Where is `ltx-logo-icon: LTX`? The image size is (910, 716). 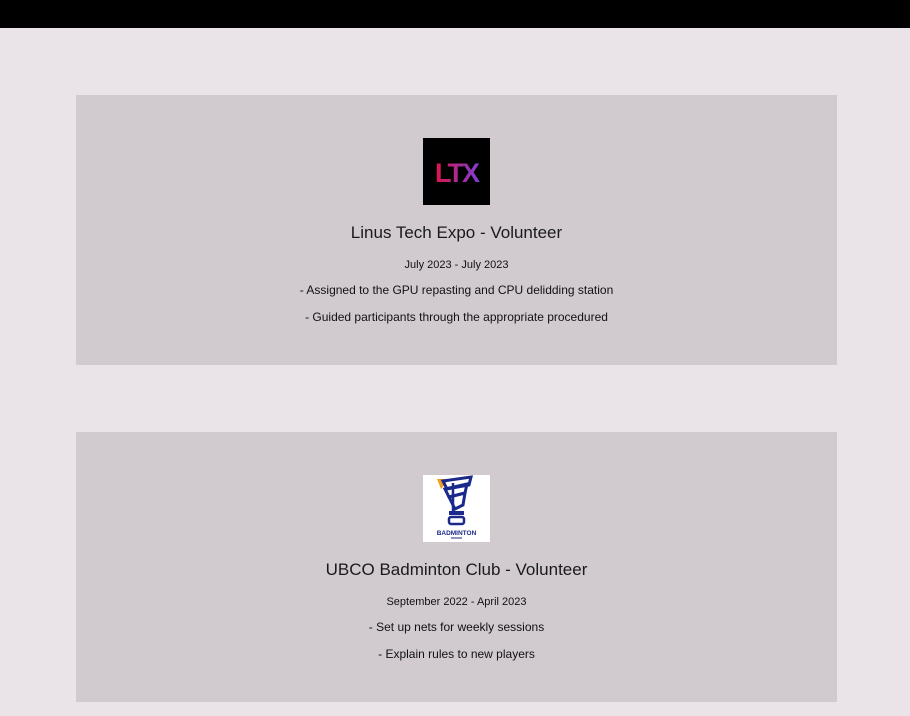 ltx-logo-icon: LTX is located at coordinates (456, 171).